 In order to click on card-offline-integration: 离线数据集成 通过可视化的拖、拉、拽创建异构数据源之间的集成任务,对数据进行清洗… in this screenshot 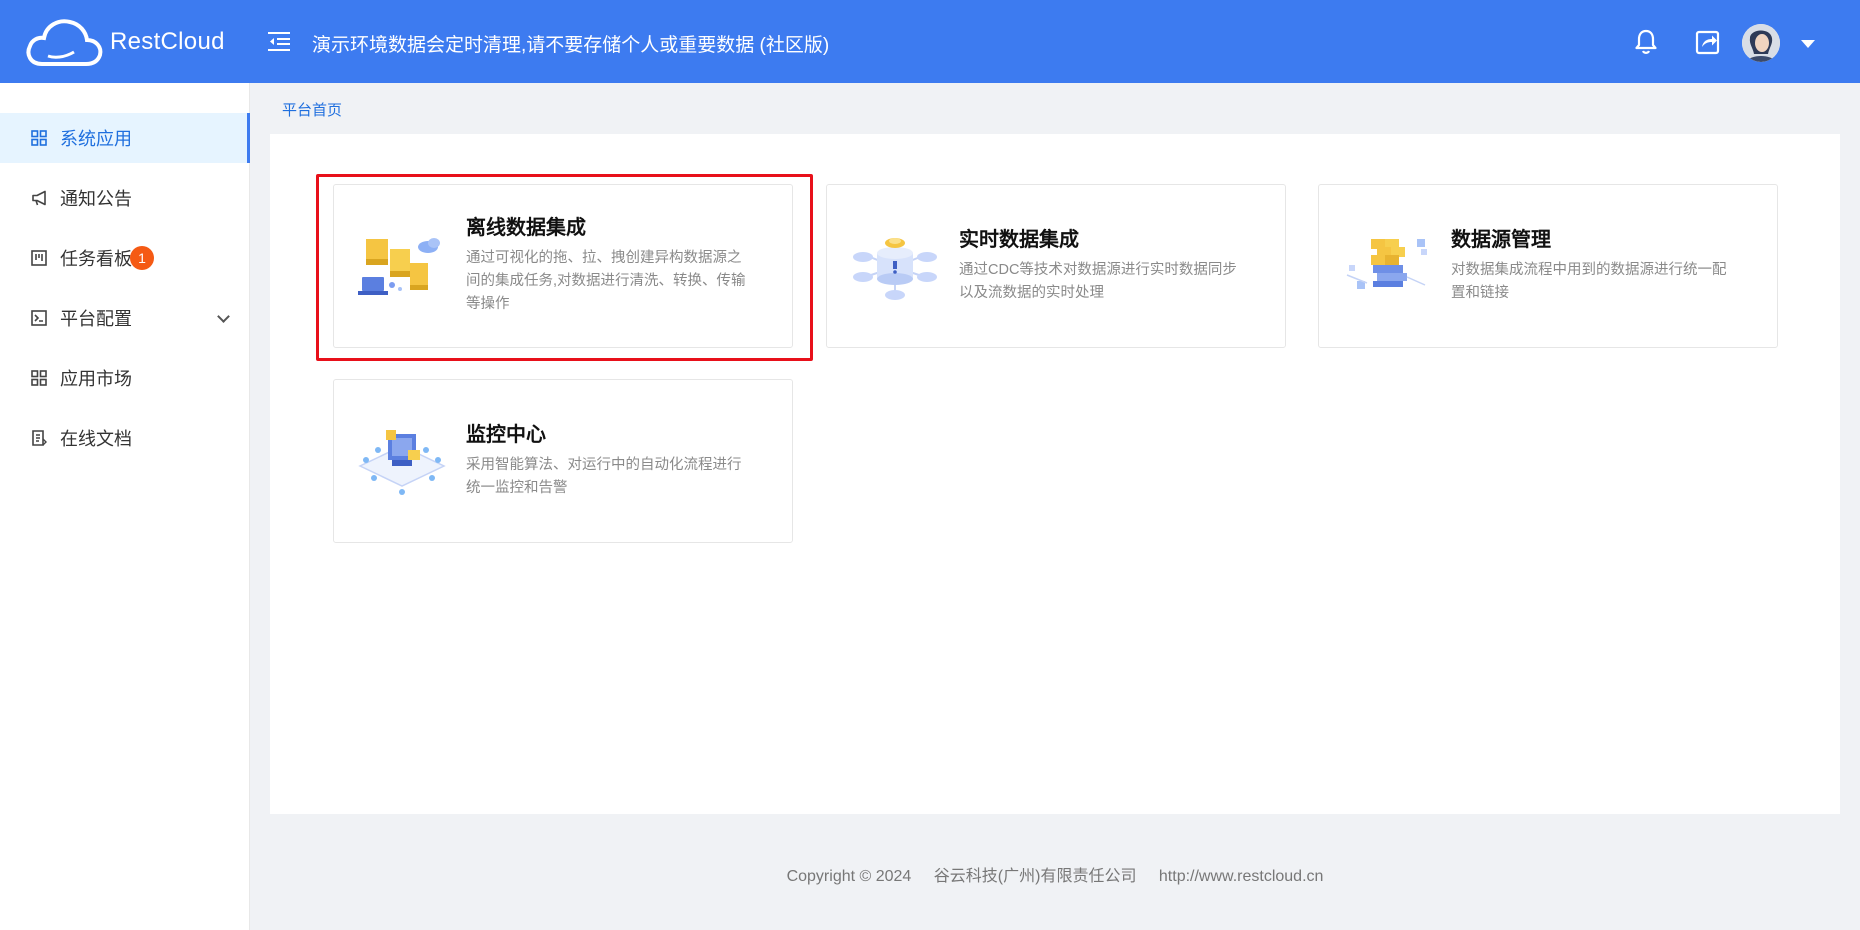, I will do `click(563, 266)`.